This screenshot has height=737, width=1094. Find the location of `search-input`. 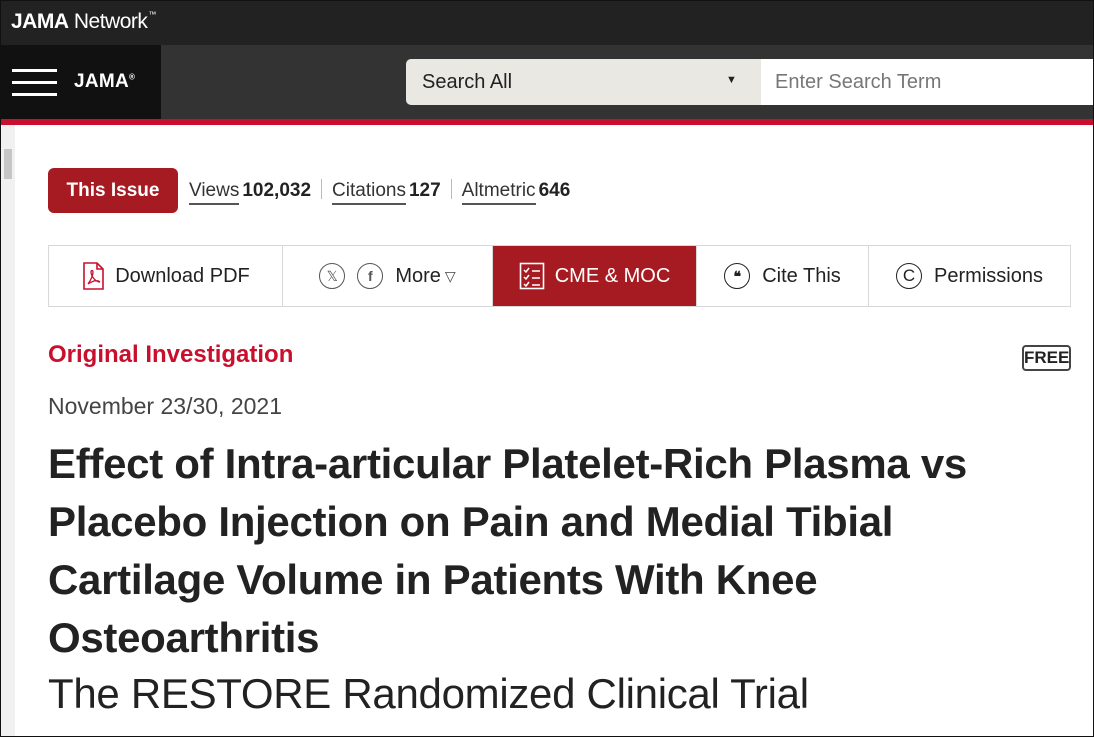

search-input is located at coordinates (927, 82).